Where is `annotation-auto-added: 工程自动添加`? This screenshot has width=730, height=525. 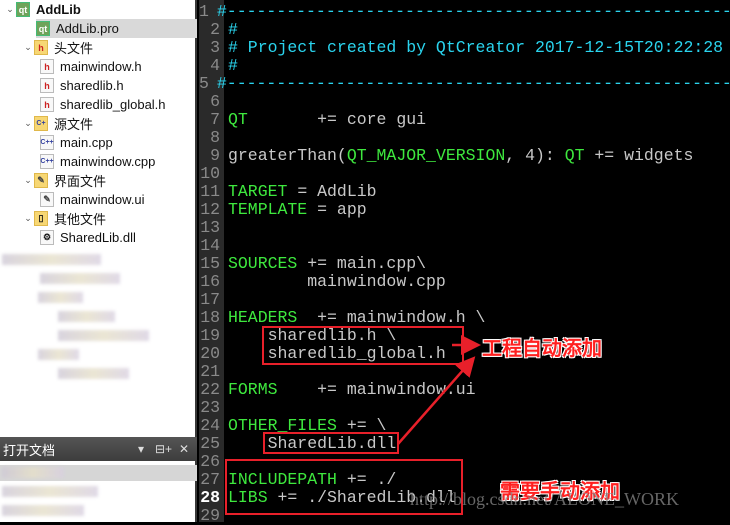
annotation-auto-added: 工程自动添加 is located at coordinates (542, 349).